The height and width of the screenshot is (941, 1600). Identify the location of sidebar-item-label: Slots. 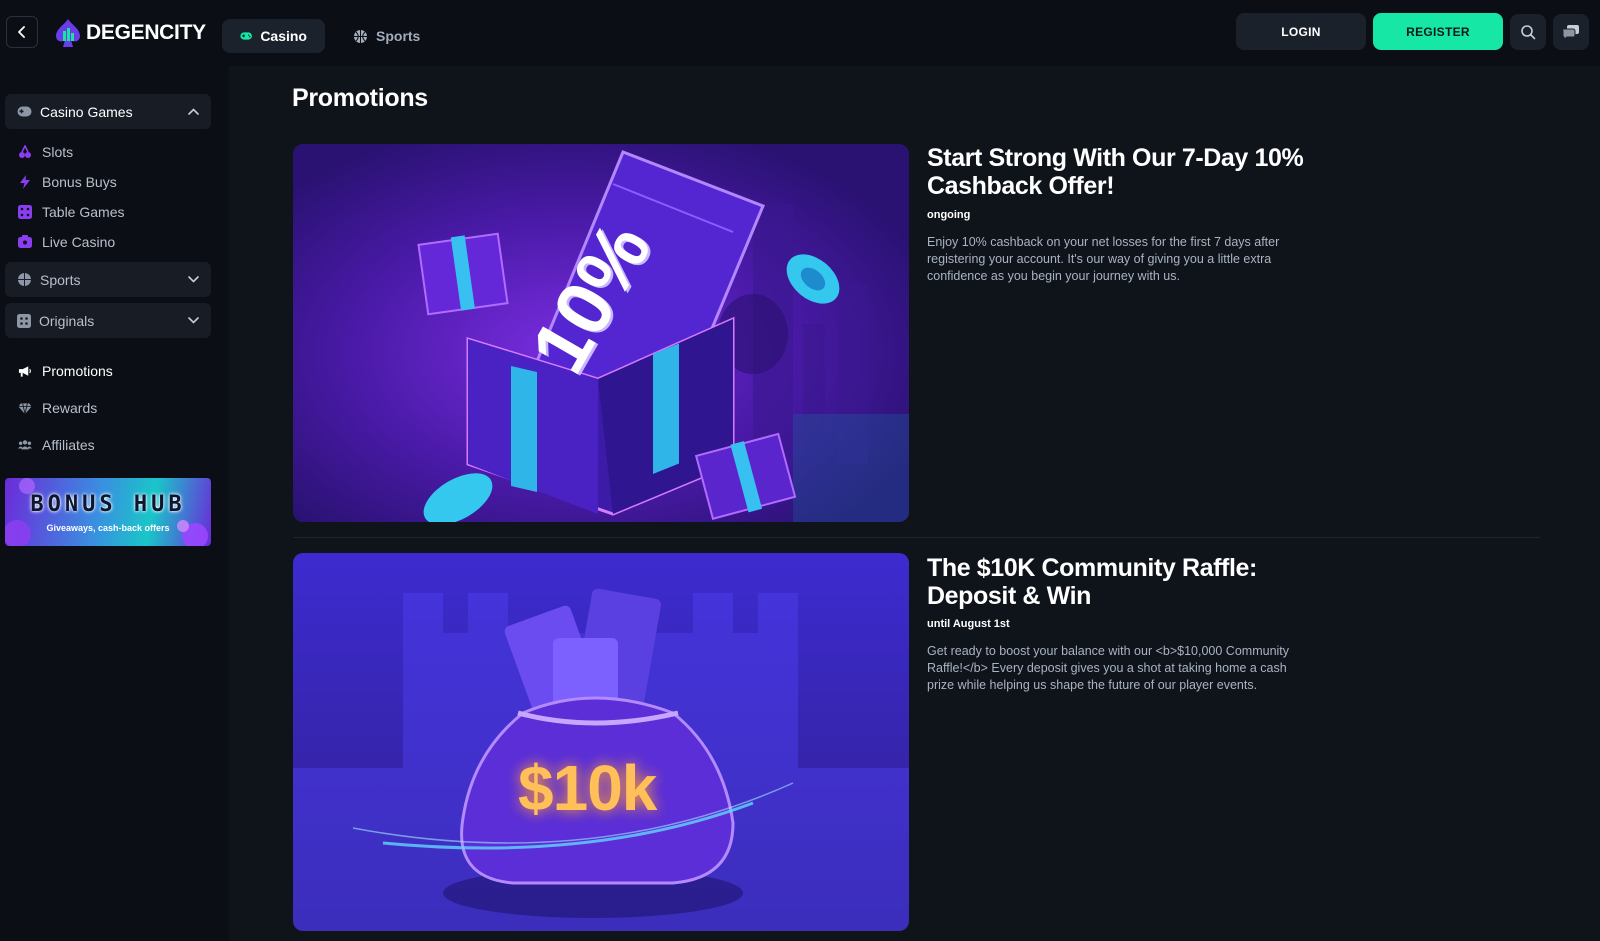
(58, 152).